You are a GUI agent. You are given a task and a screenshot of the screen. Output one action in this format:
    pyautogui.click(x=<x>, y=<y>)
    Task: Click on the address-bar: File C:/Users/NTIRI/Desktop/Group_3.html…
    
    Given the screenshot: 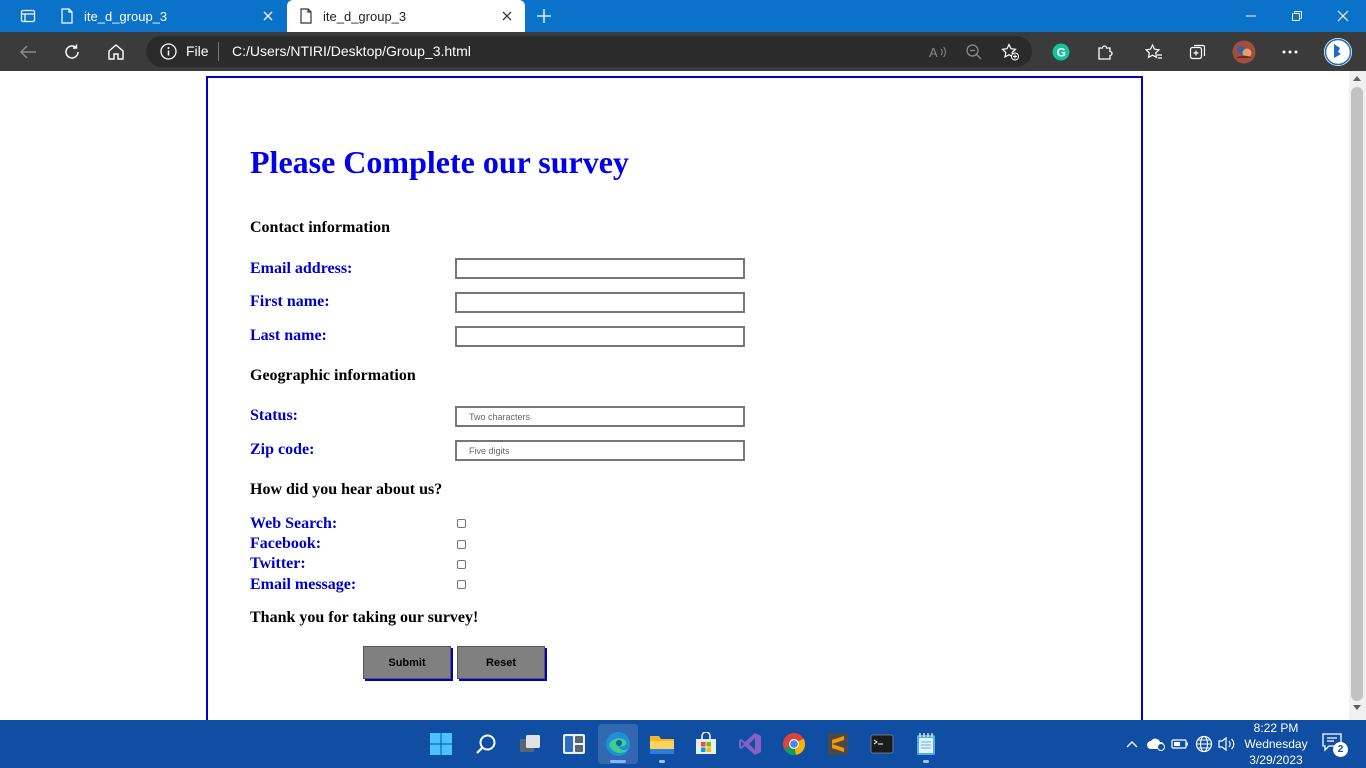 What is the action you would take?
    pyautogui.click(x=589, y=51)
    